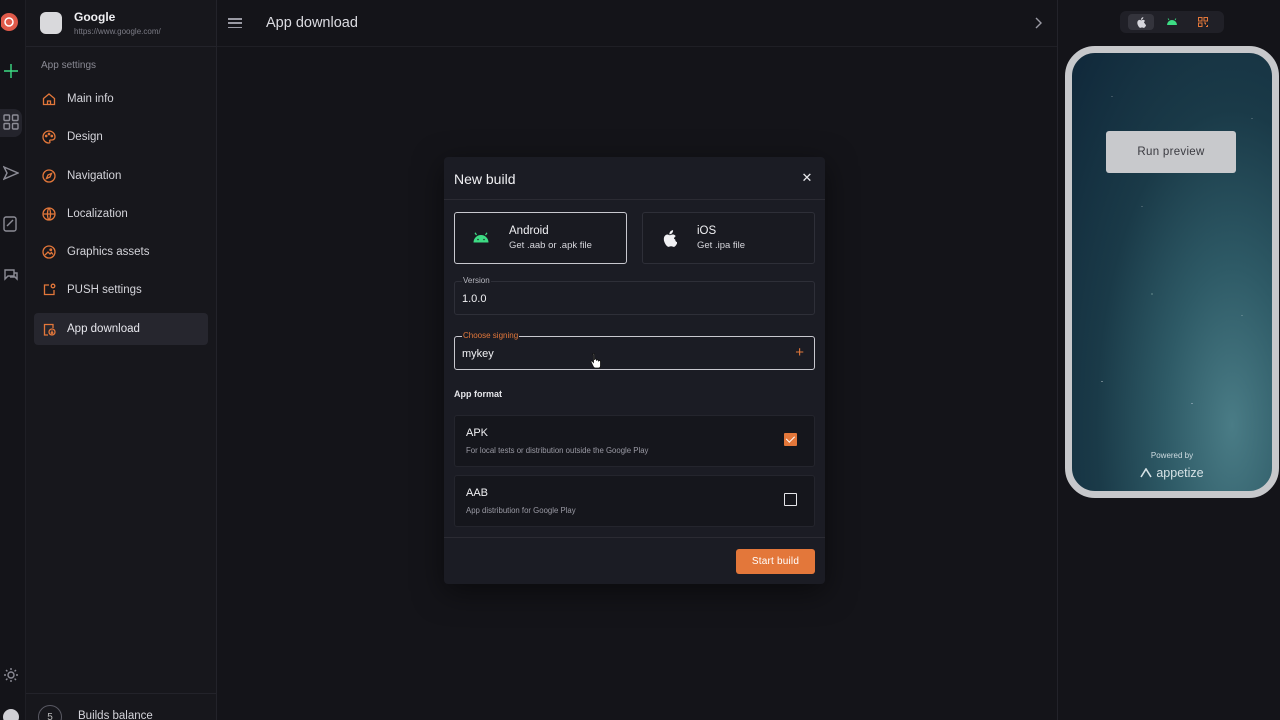 The height and width of the screenshot is (720, 1280). What do you see at coordinates (540, 238) in the screenshot?
I see `platform-android-card: Android Get .aab or .apk file` at bounding box center [540, 238].